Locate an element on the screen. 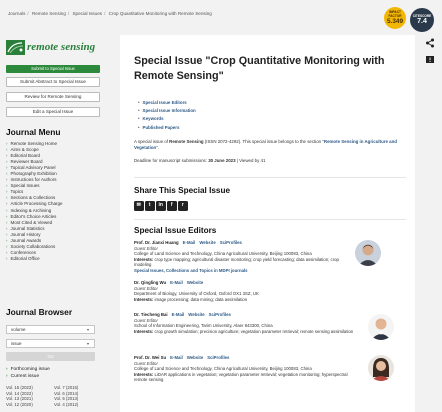 The width and height of the screenshot is (442, 412). editor-name: Dr. Qingling Wu is located at coordinates (150, 282).